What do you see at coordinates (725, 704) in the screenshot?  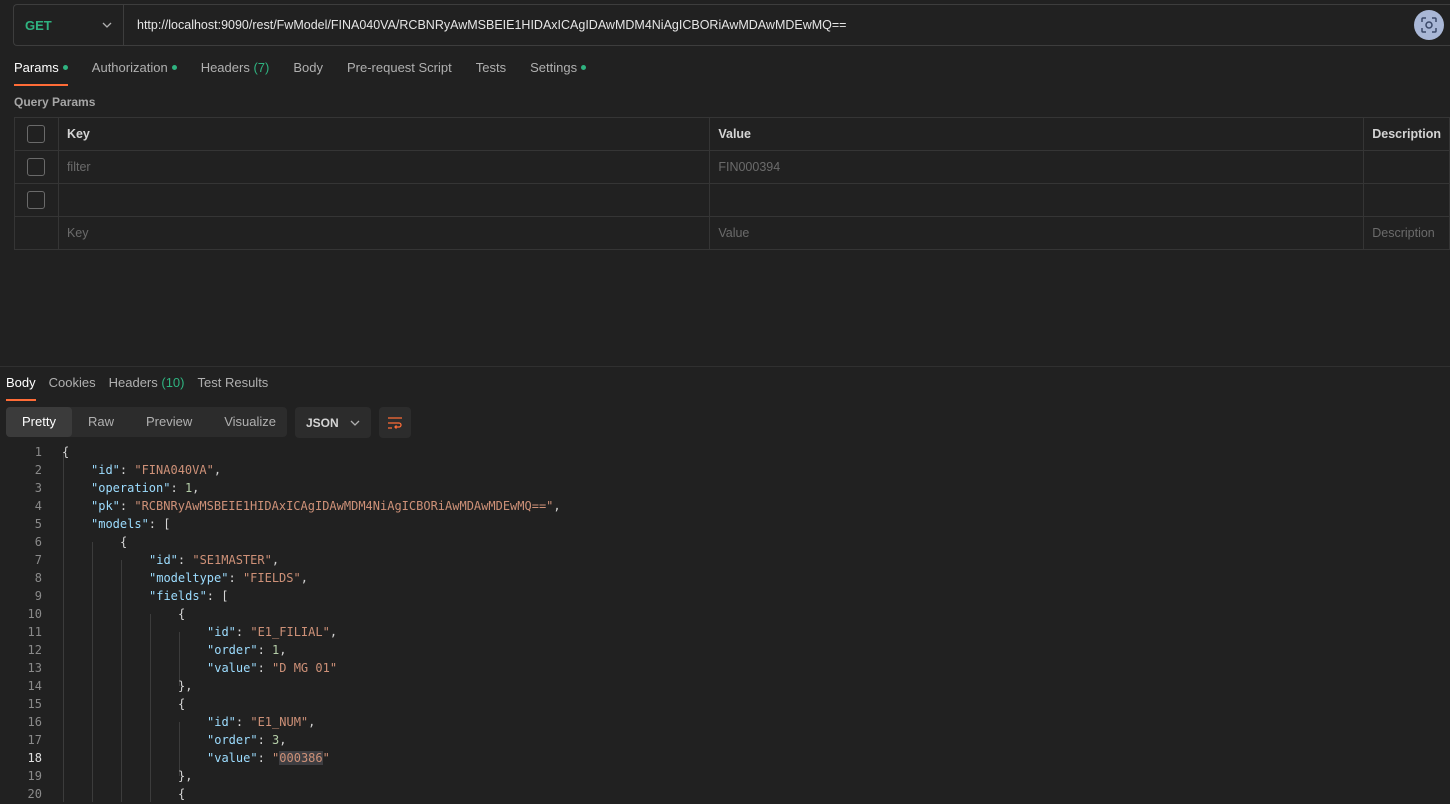 I see `code-line: 15 {` at bounding box center [725, 704].